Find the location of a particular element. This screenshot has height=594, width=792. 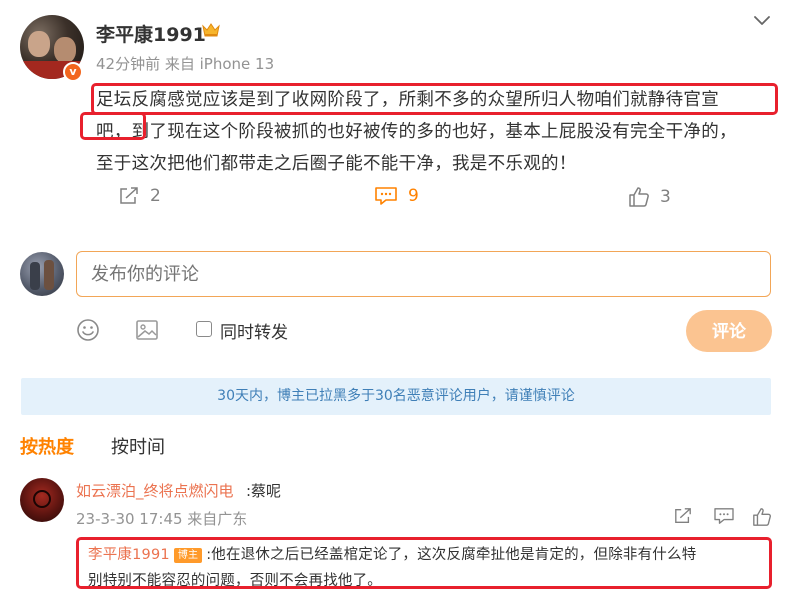

comment-button: 9 is located at coordinates (396, 196).